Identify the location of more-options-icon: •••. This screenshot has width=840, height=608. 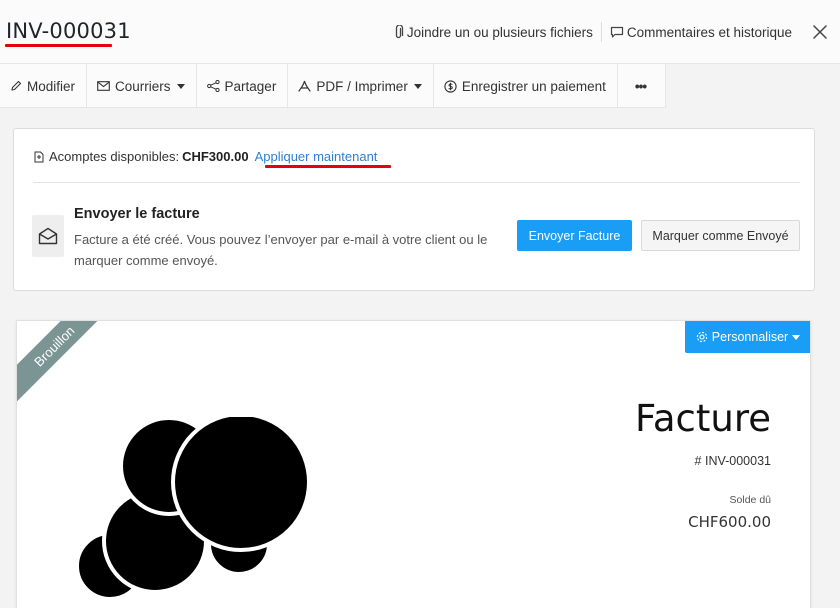
(640, 86).